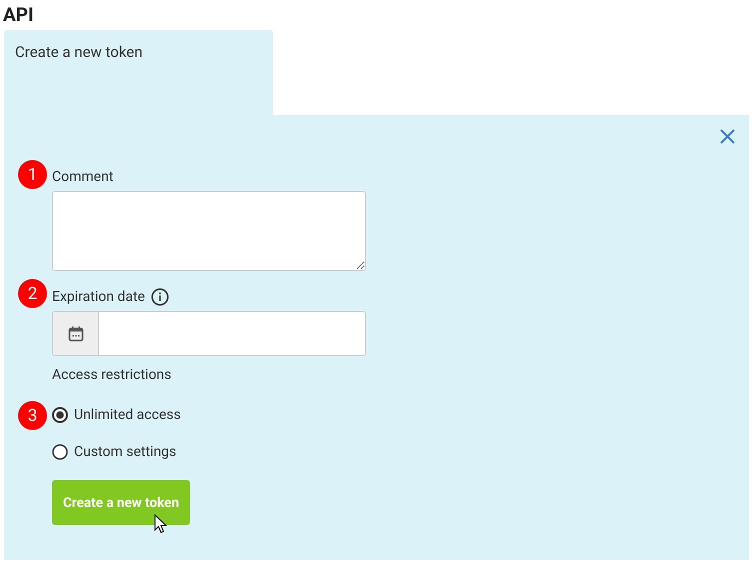  I want to click on calendar-icon, so click(76, 334).